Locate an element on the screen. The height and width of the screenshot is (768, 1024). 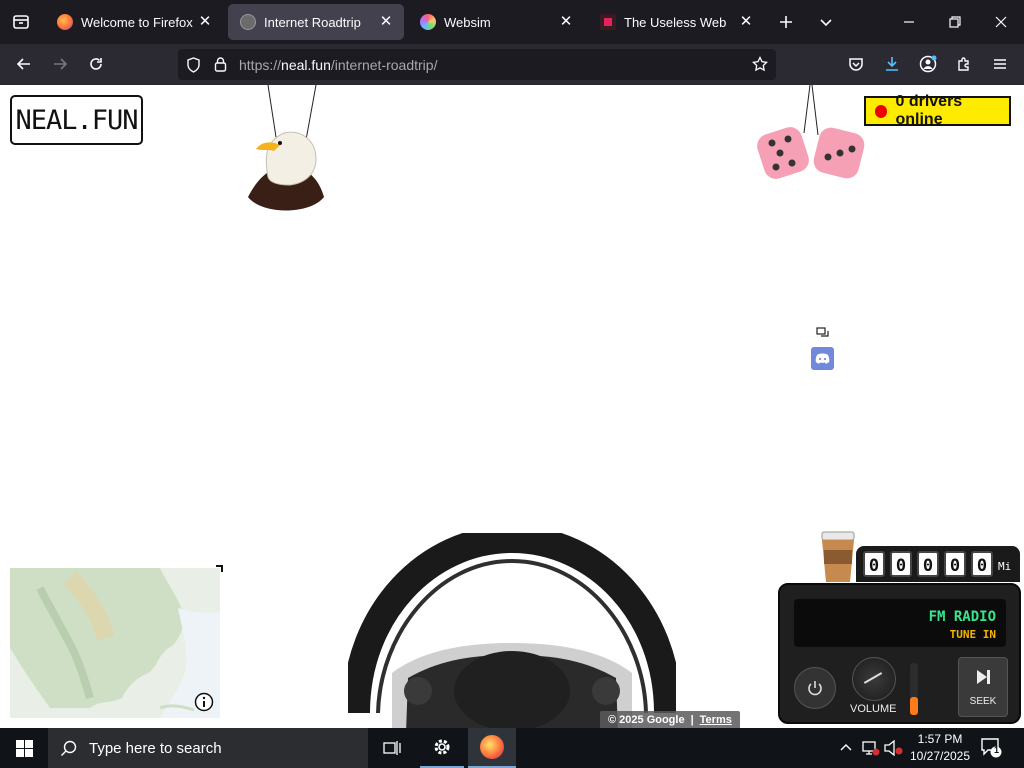
tab-title: Websim is located at coordinates (467, 22).